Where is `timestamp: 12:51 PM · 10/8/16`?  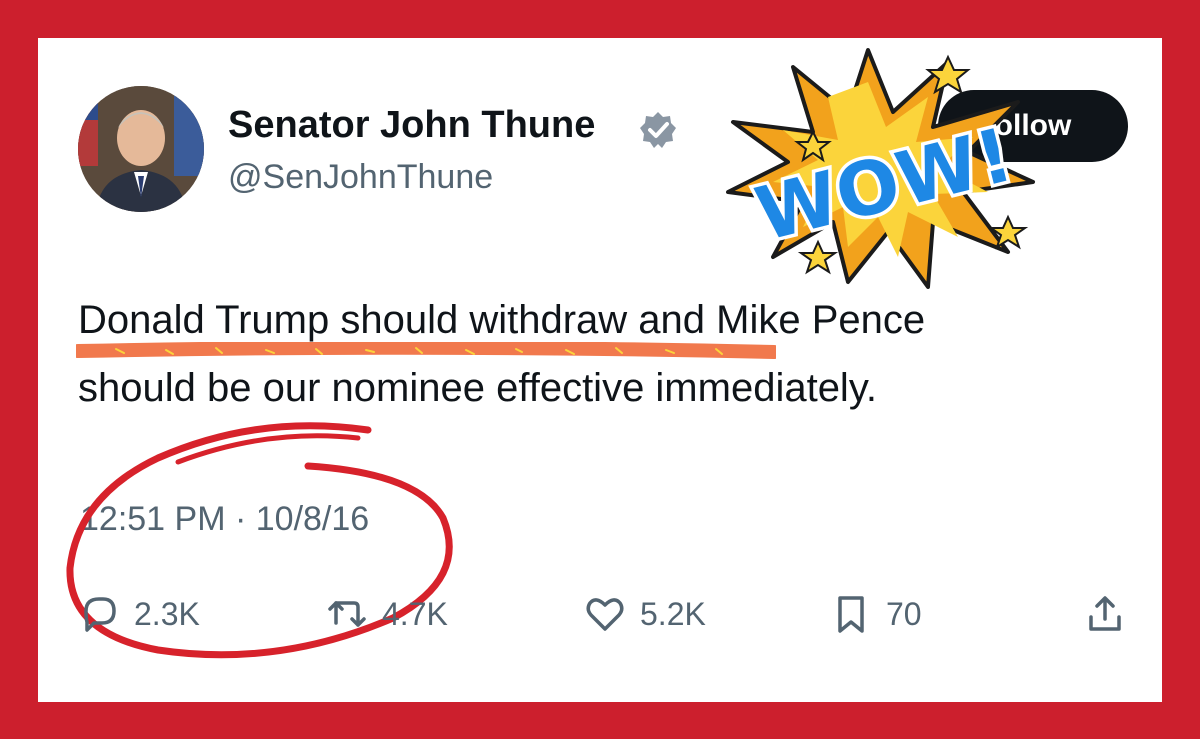
timestamp: 12:51 PM · 10/8/16 is located at coordinates (224, 519).